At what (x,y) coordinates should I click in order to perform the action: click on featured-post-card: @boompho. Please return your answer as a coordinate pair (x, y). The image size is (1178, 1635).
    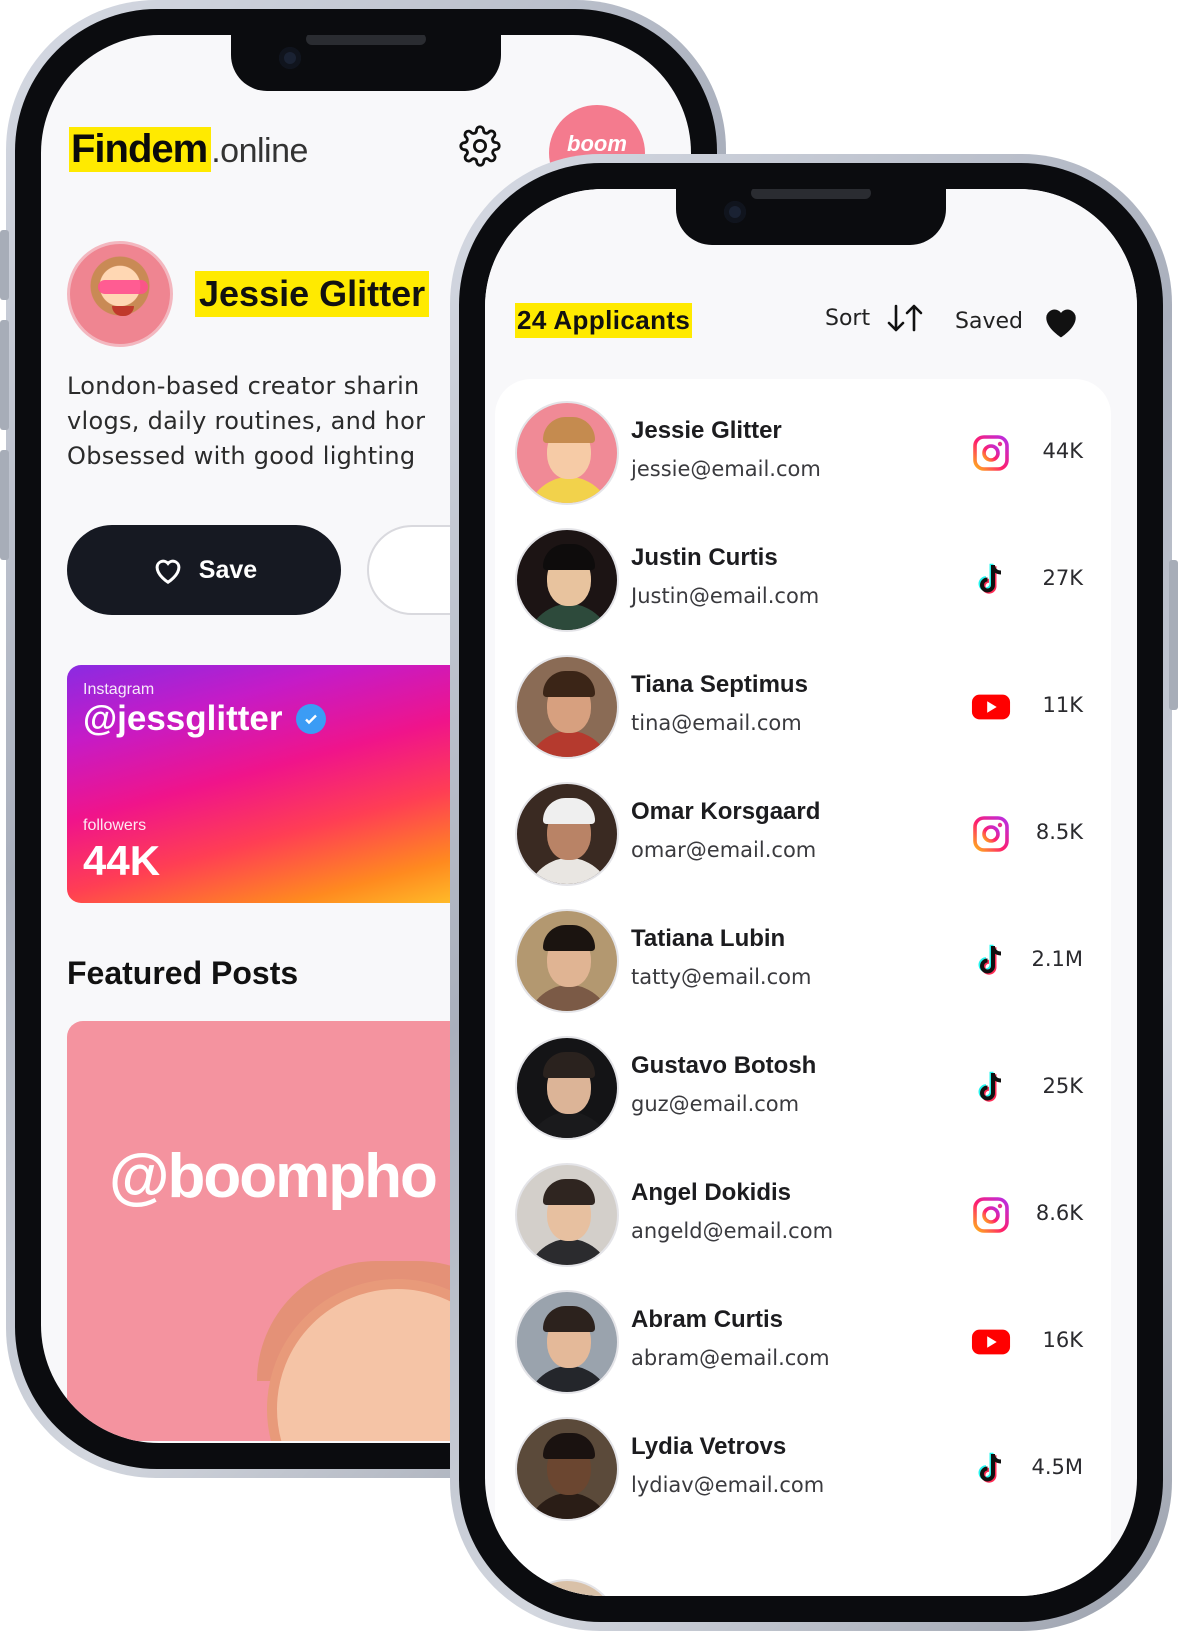
    Looking at the image, I should click on (277, 1231).